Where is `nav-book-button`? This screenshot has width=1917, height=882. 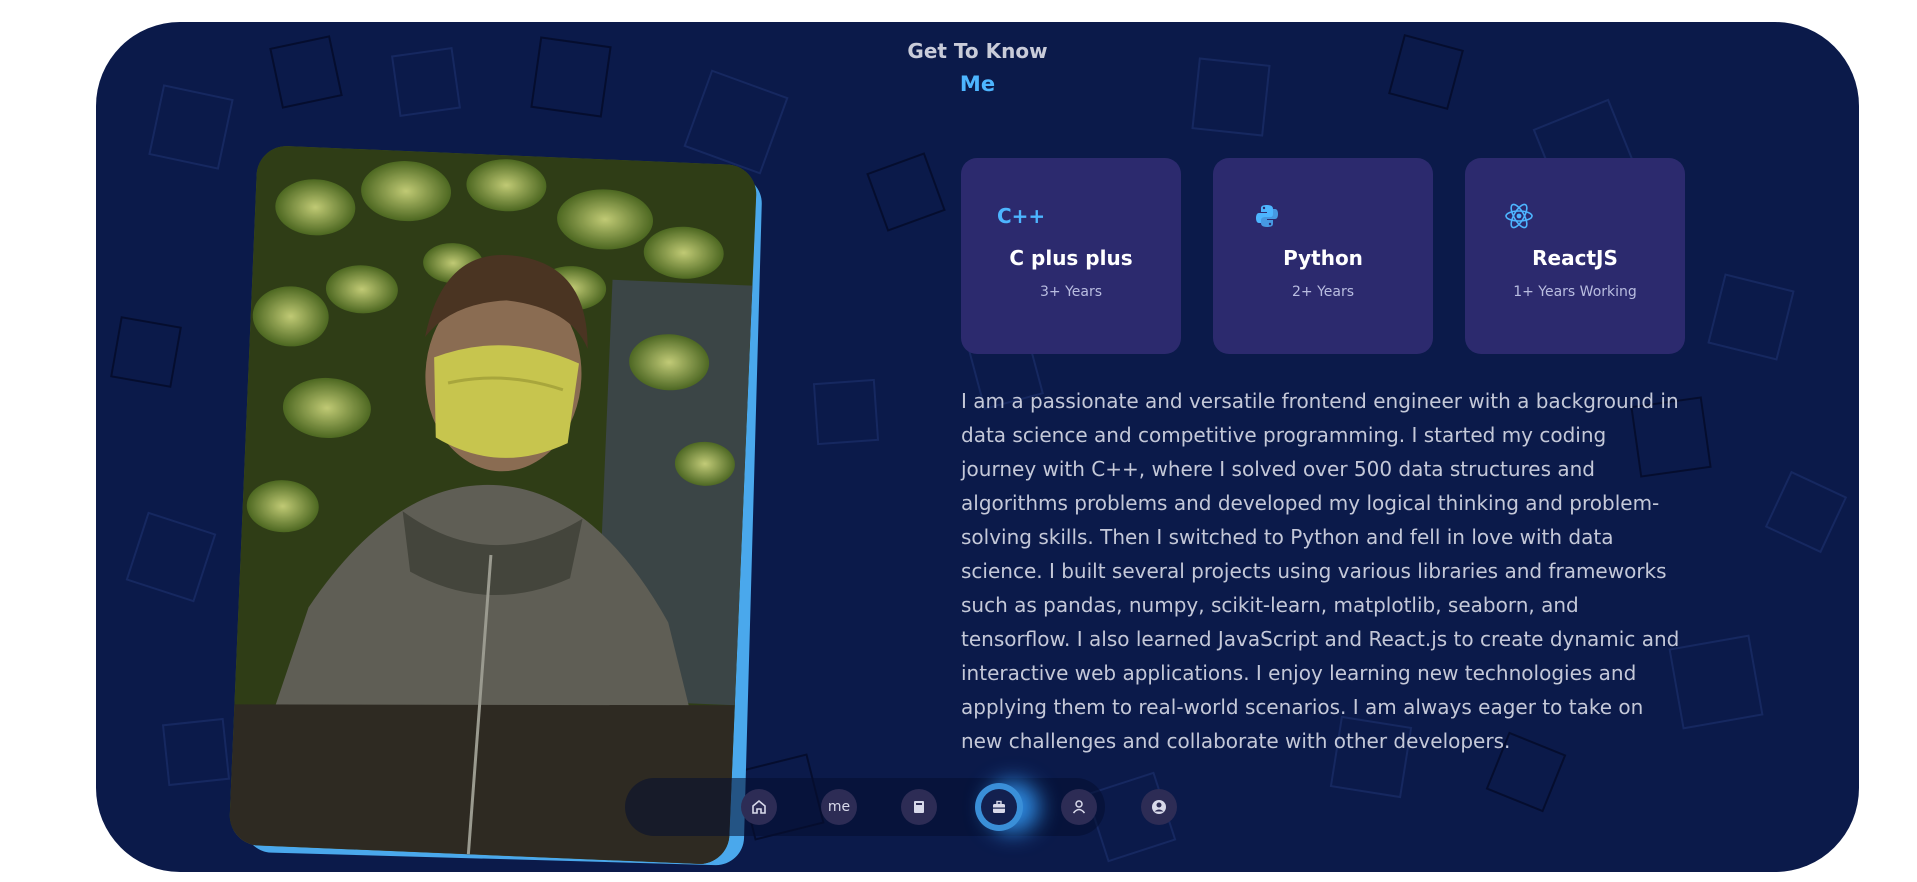 nav-book-button is located at coordinates (919, 807).